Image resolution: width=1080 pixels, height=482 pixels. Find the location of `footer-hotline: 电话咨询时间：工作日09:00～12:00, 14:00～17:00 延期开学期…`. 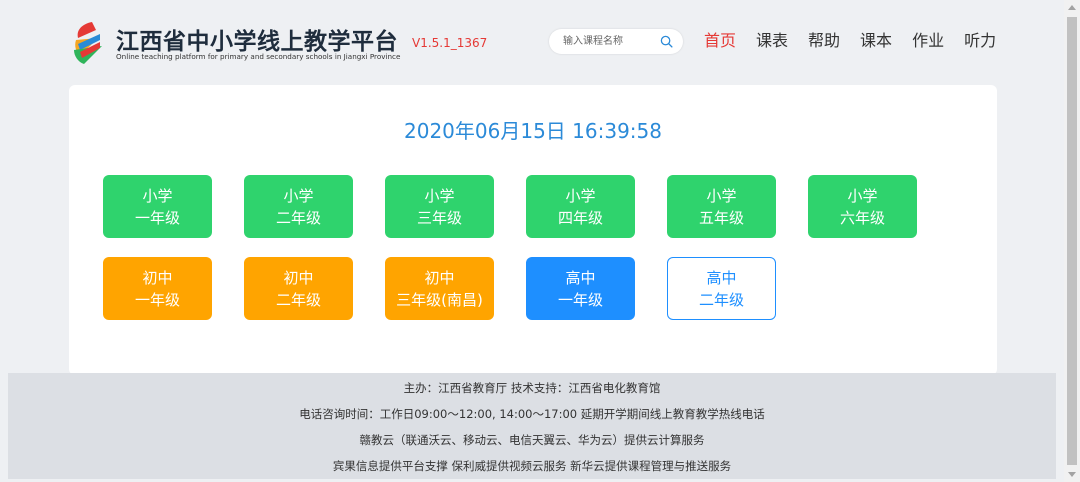

footer-hotline: 电话咨询时间：工作日09:00～12:00, 14:00～17:00 延期开学期… is located at coordinates (532, 414).